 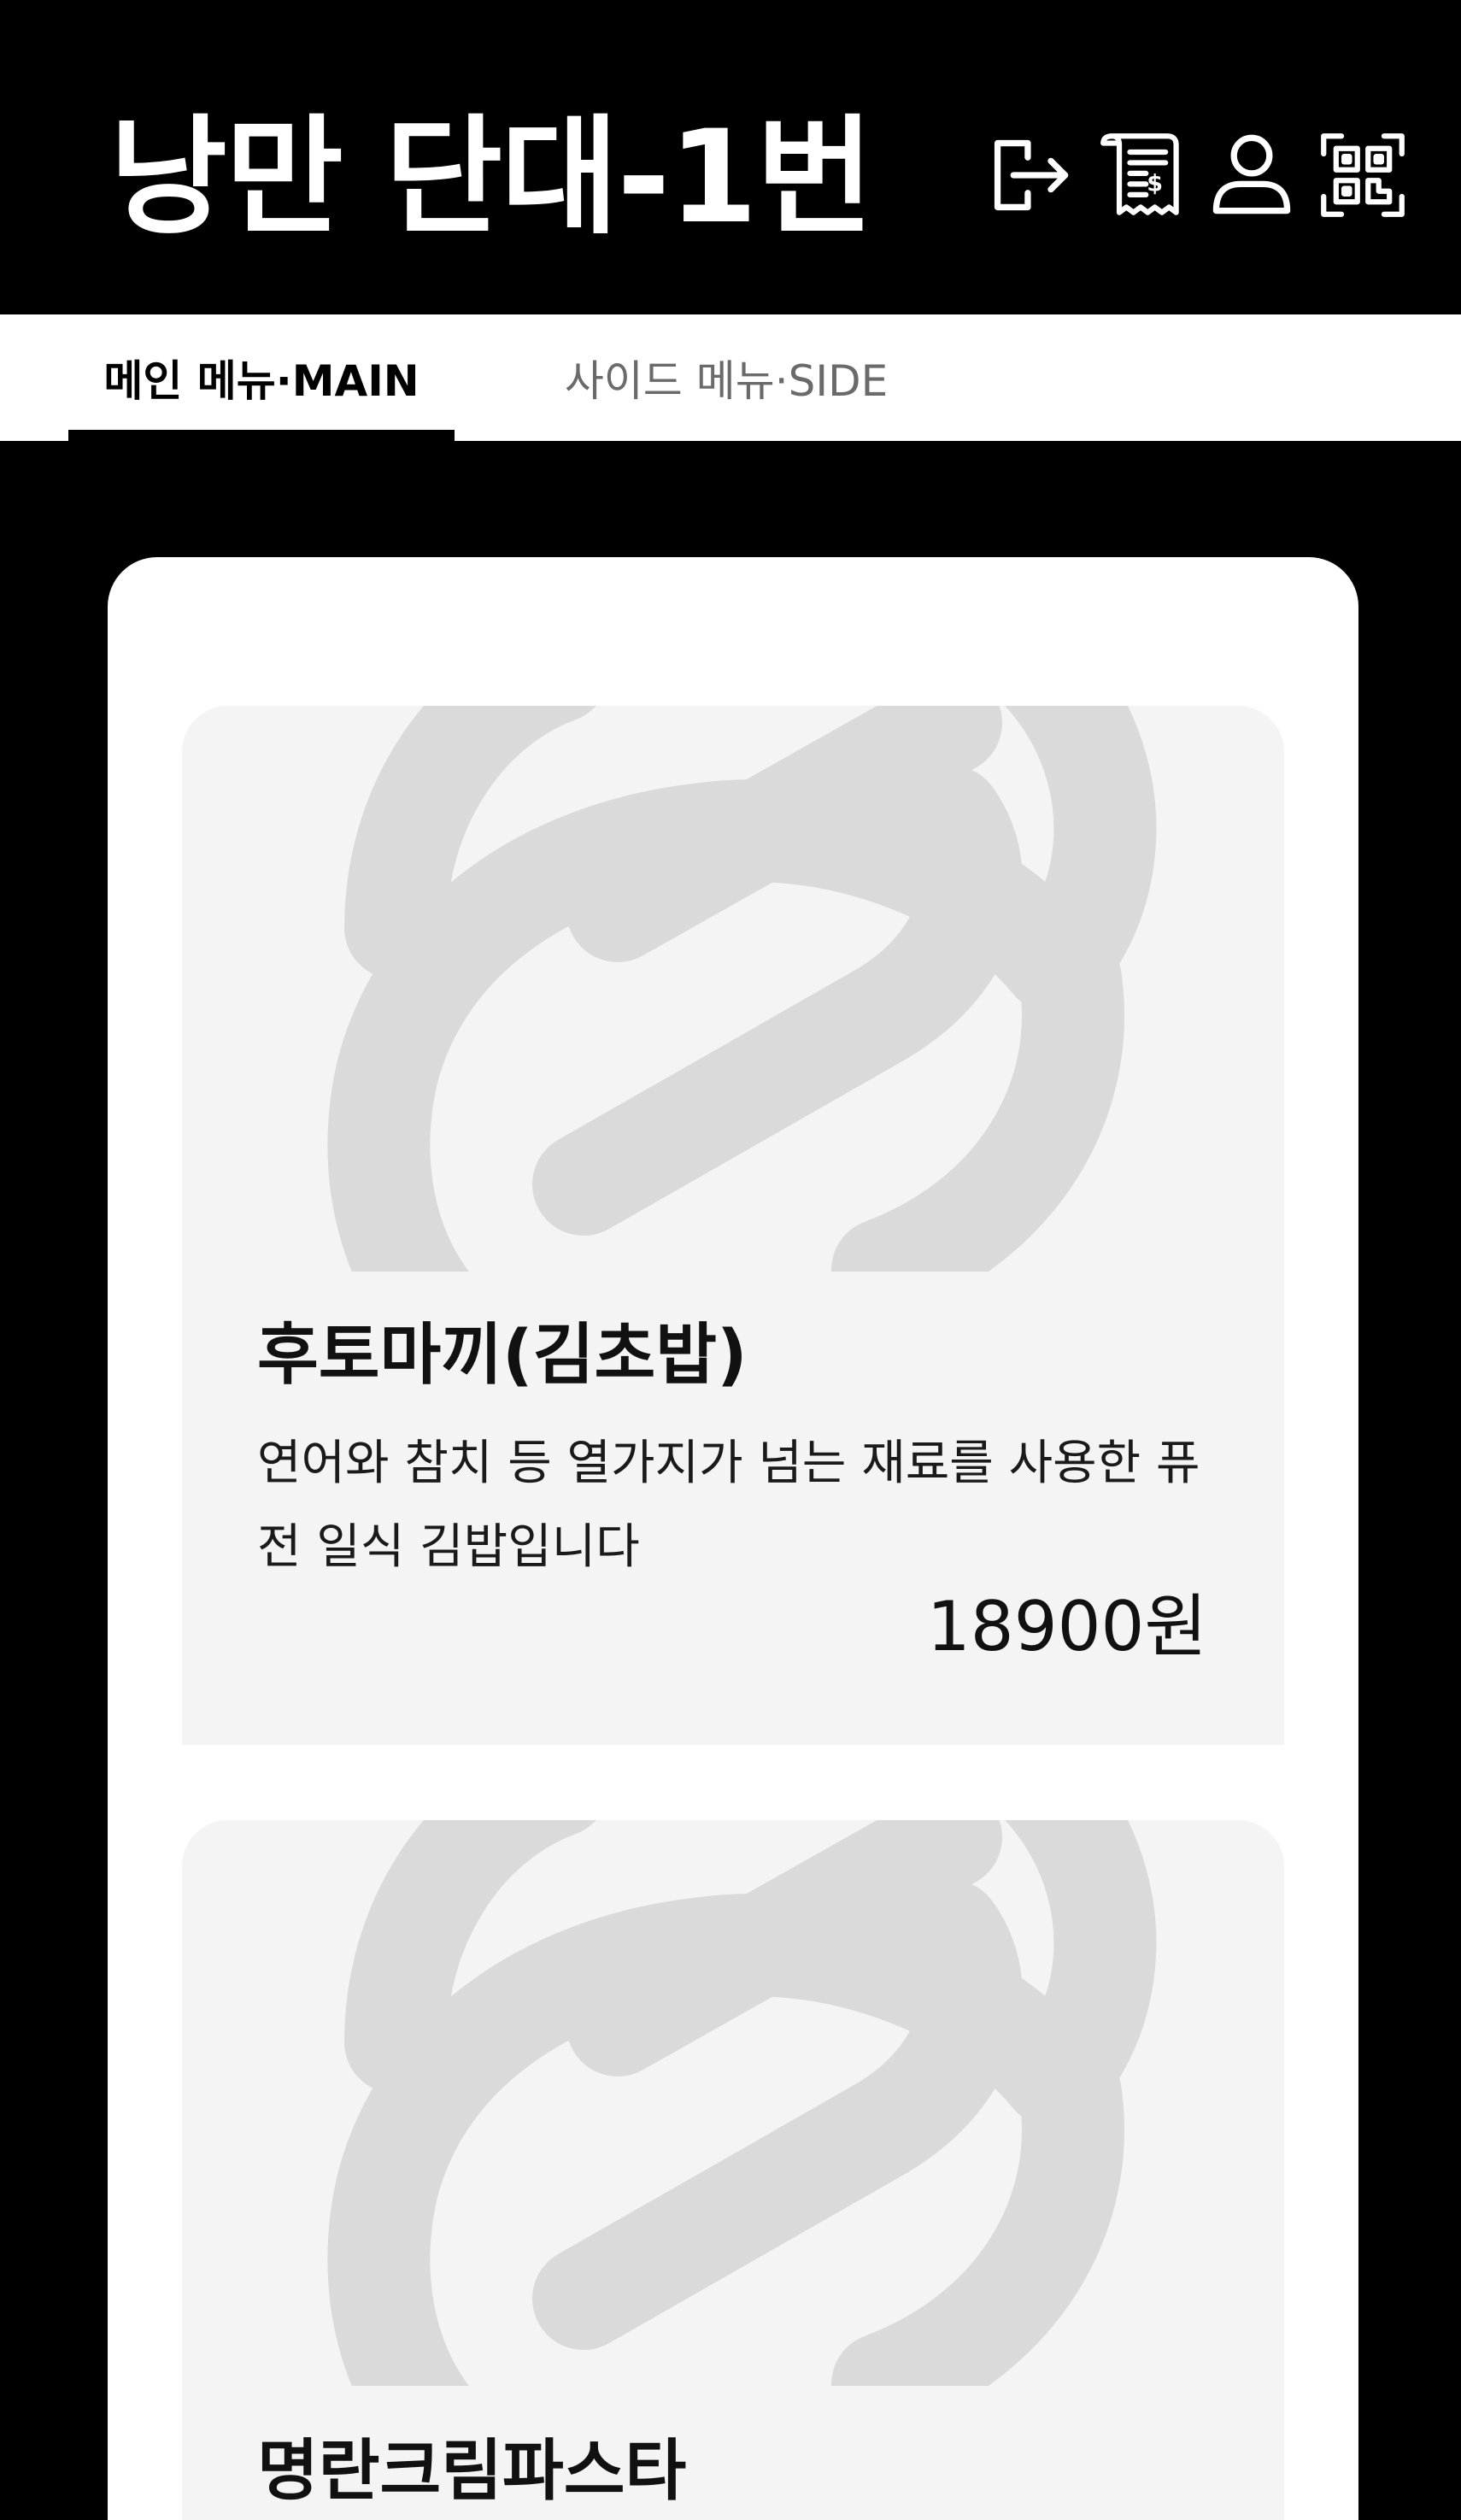 I want to click on user-icon, so click(x=1252, y=175).